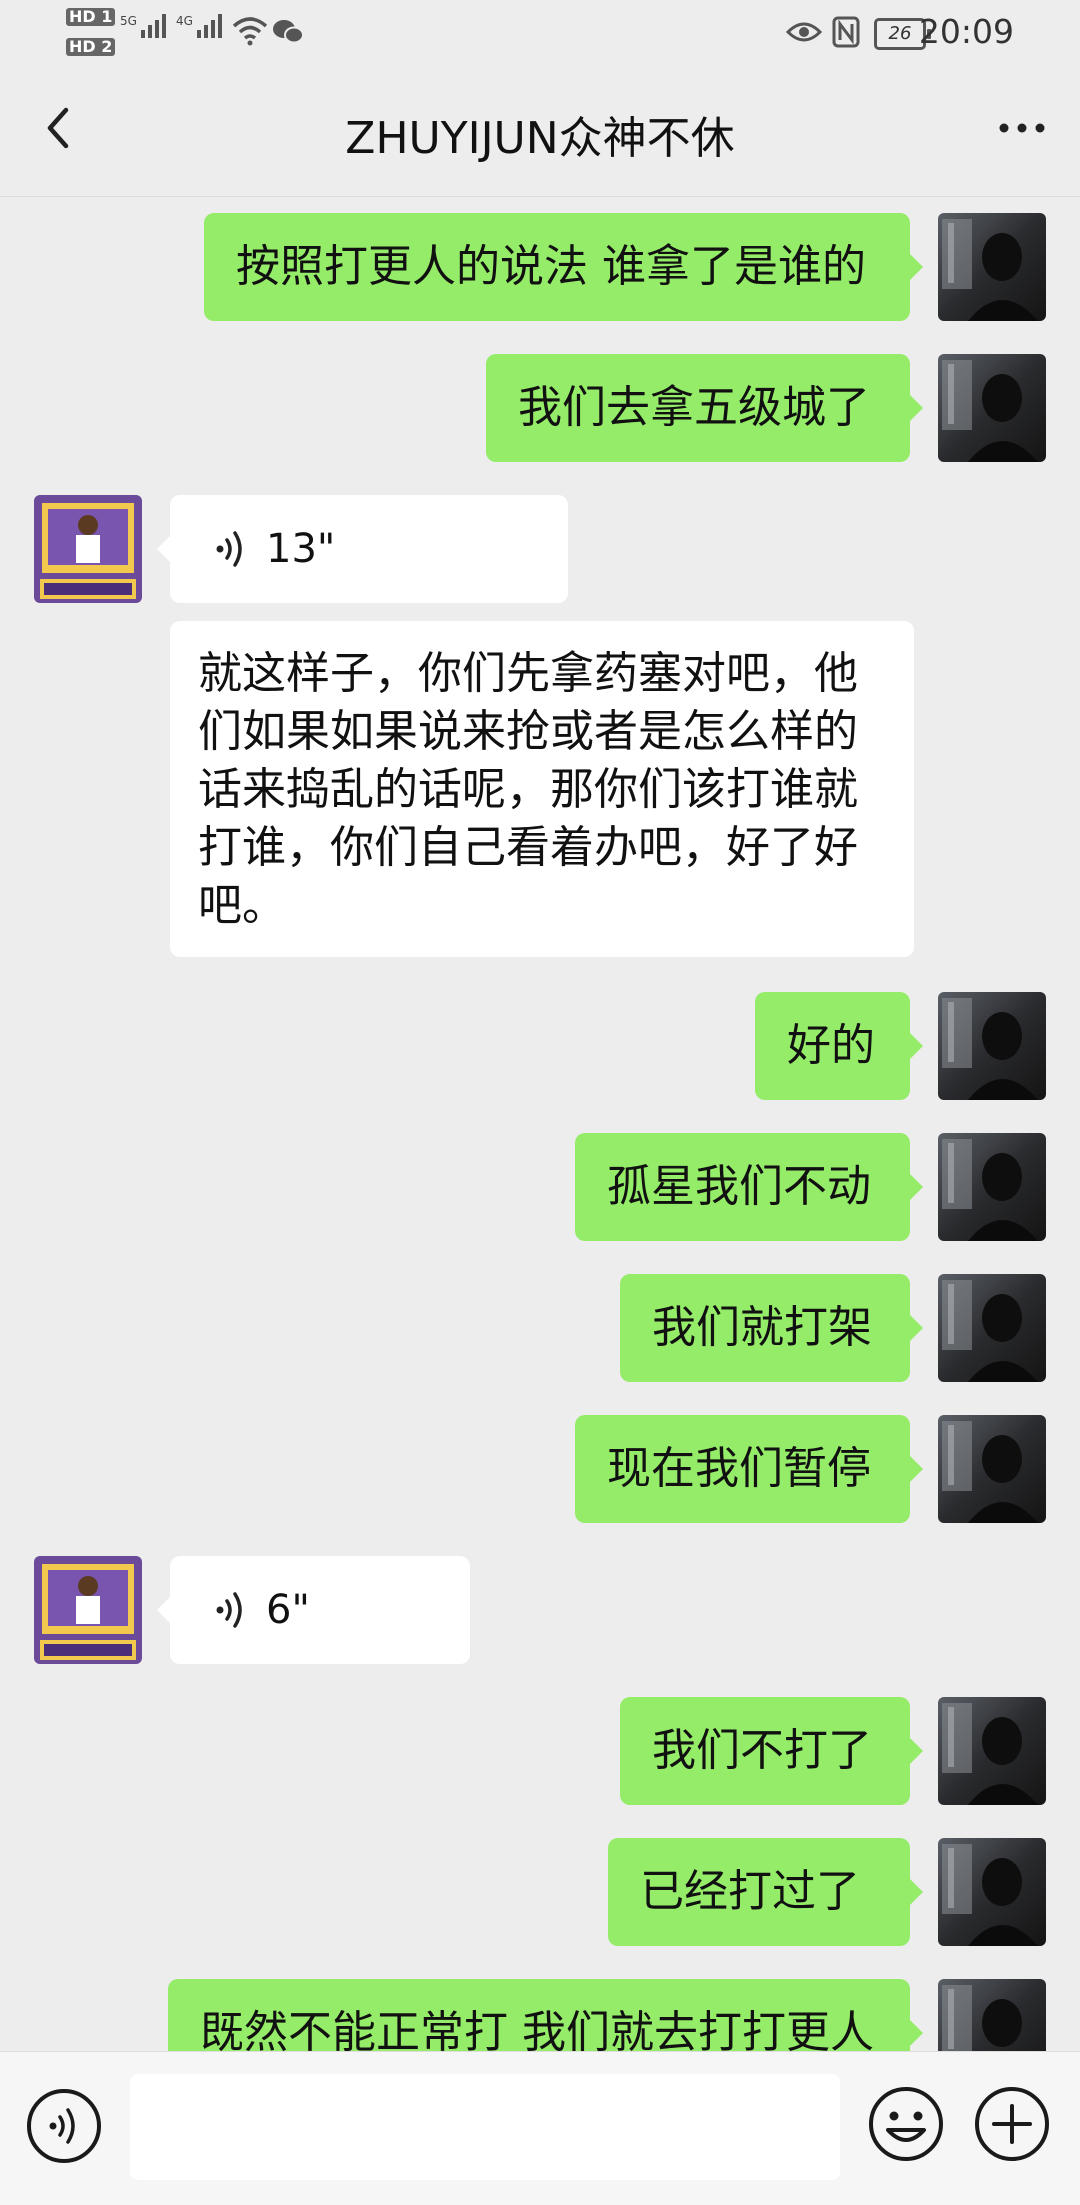  What do you see at coordinates (1012, 2124) in the screenshot?
I see `plus-icon` at bounding box center [1012, 2124].